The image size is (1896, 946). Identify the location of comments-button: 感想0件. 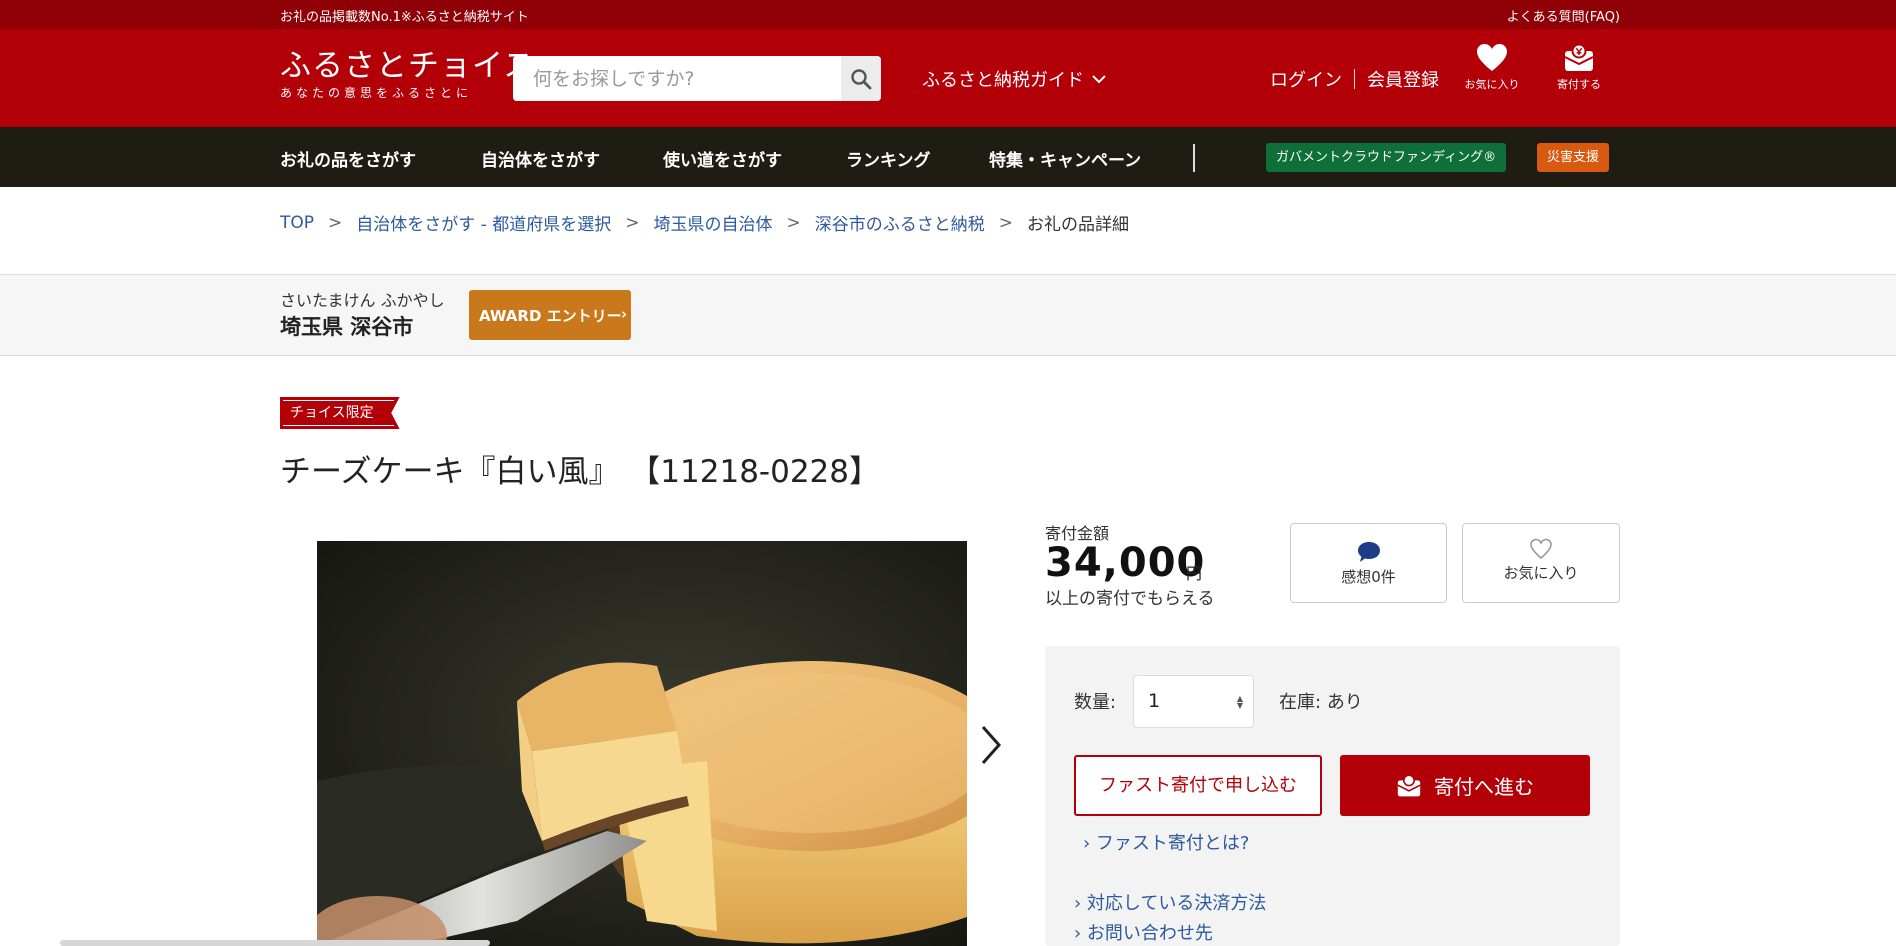
(1368, 563).